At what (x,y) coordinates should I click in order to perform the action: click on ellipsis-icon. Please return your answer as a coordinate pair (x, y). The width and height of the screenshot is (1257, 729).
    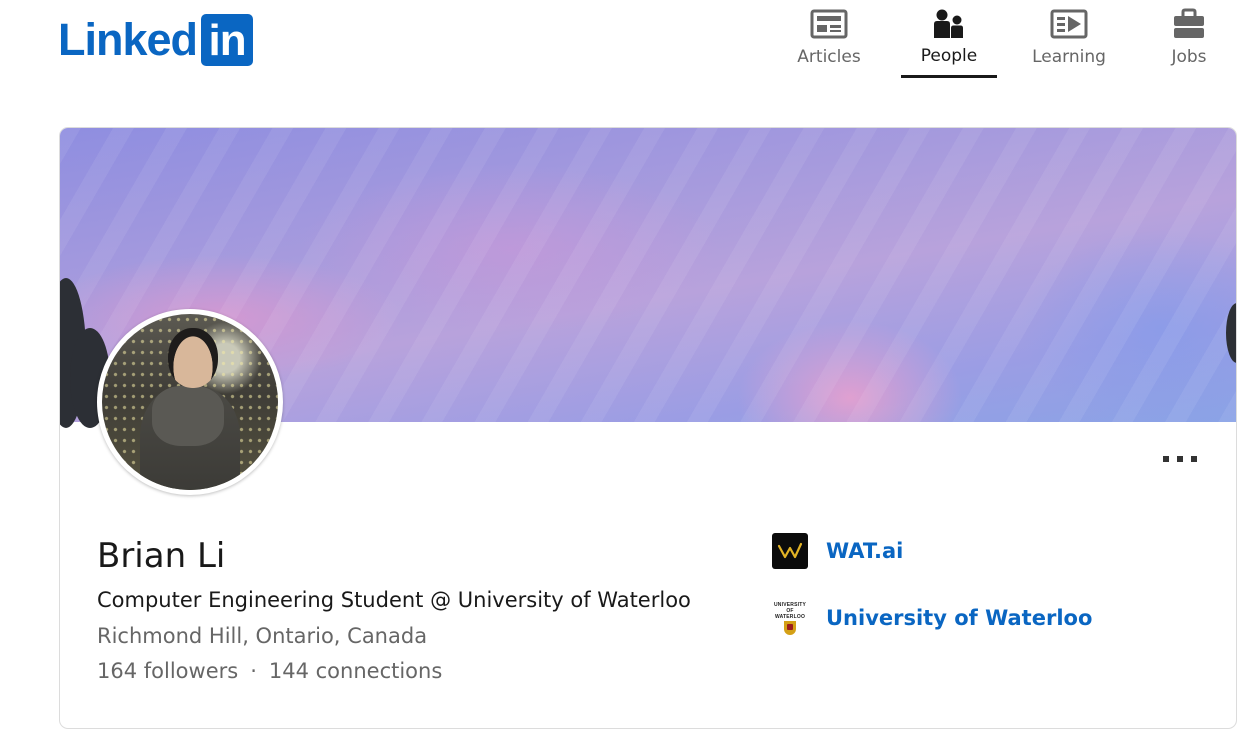
    Looking at the image, I should click on (1166, 459).